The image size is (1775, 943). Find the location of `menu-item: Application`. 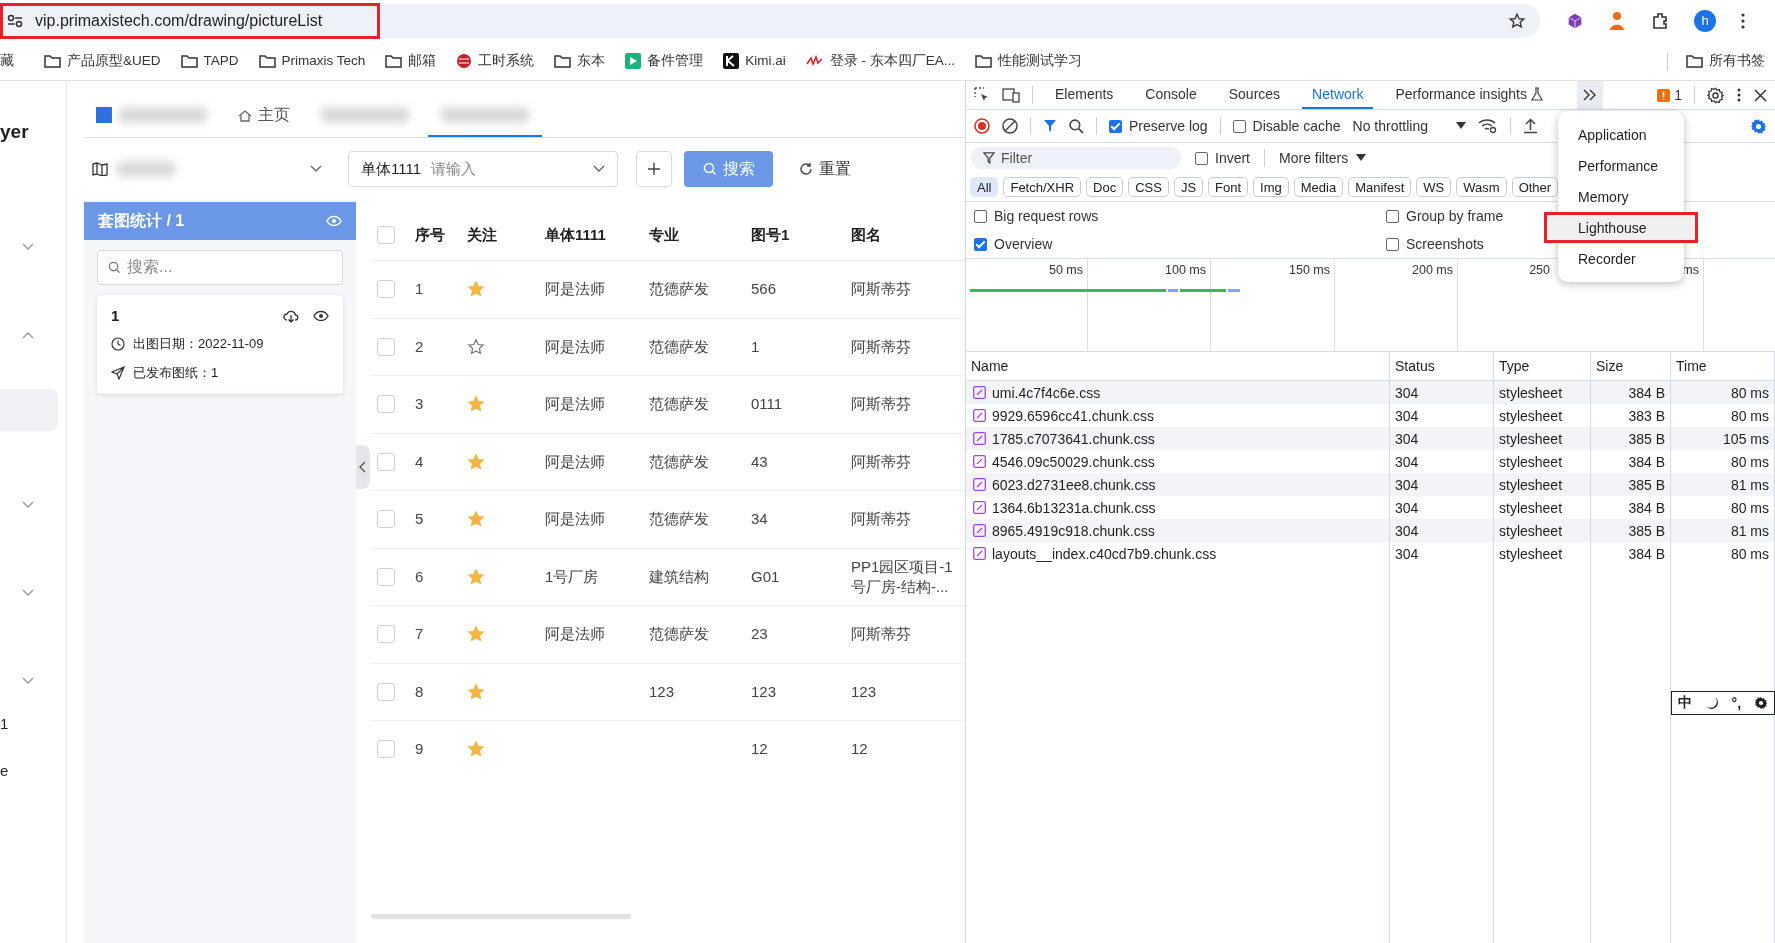

menu-item: Application is located at coordinates (1621, 134).